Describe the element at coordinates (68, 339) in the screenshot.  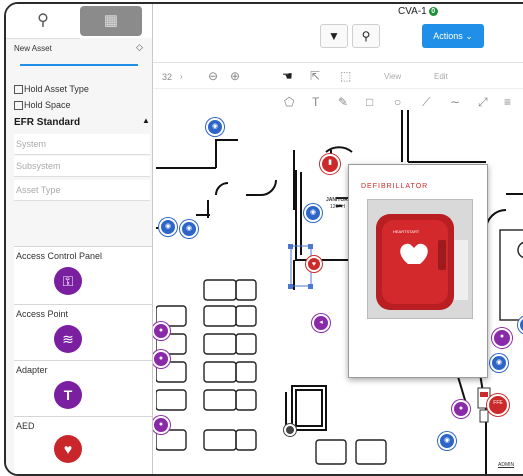
I see `wifi-icon: ≋` at that location.